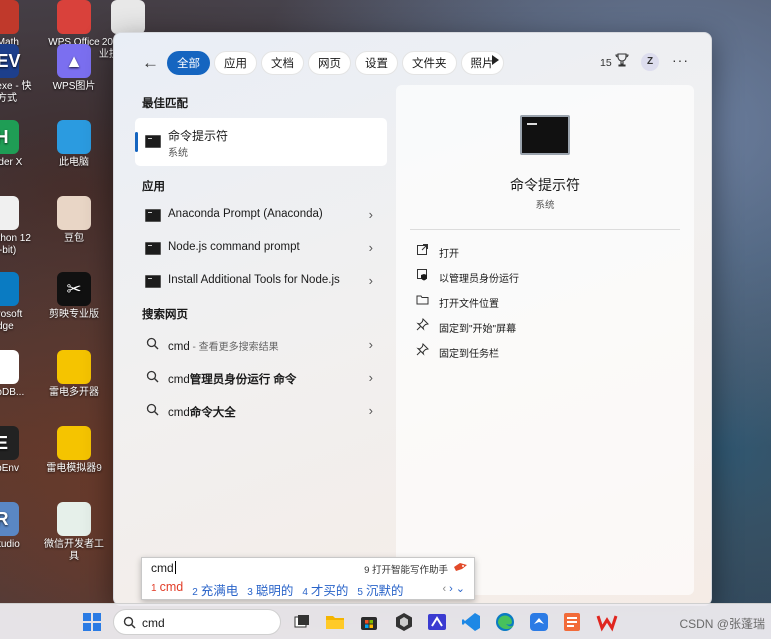 The height and width of the screenshot is (639, 771). Describe the element at coordinates (369, 622) in the screenshot. I see `store-icon` at that location.